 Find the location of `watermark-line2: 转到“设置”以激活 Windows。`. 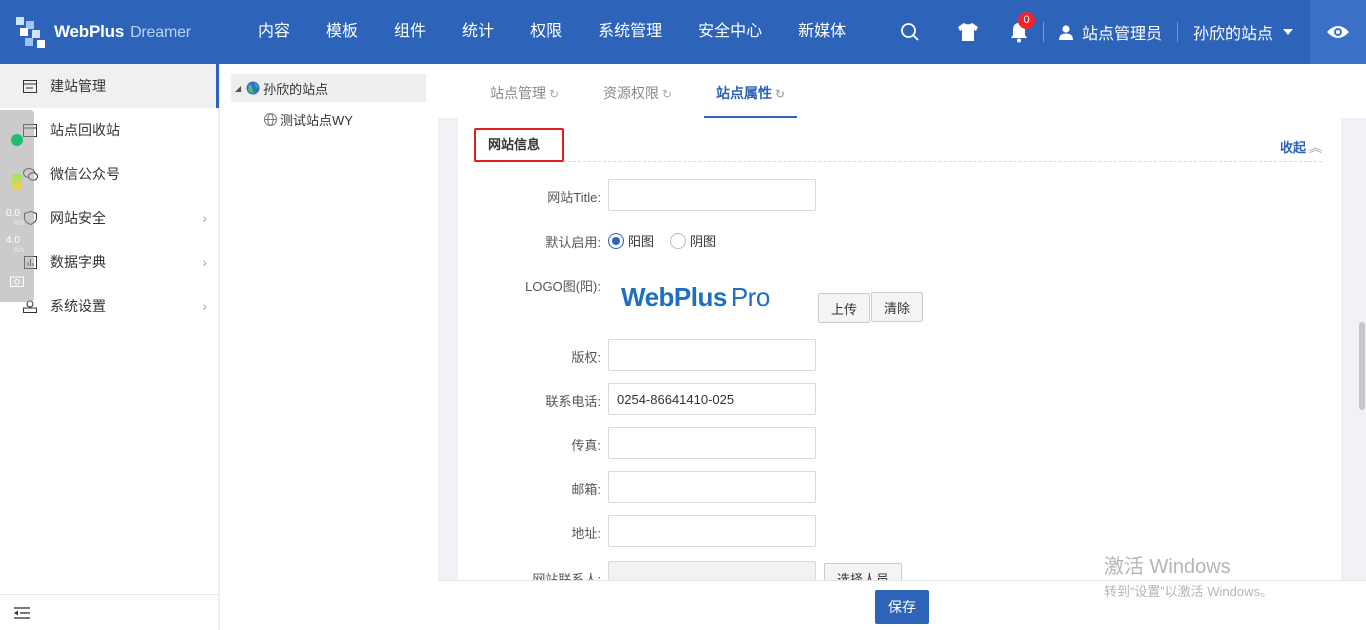

watermark-line2: 转到“设置”以激活 Windows。 is located at coordinates (1189, 591).